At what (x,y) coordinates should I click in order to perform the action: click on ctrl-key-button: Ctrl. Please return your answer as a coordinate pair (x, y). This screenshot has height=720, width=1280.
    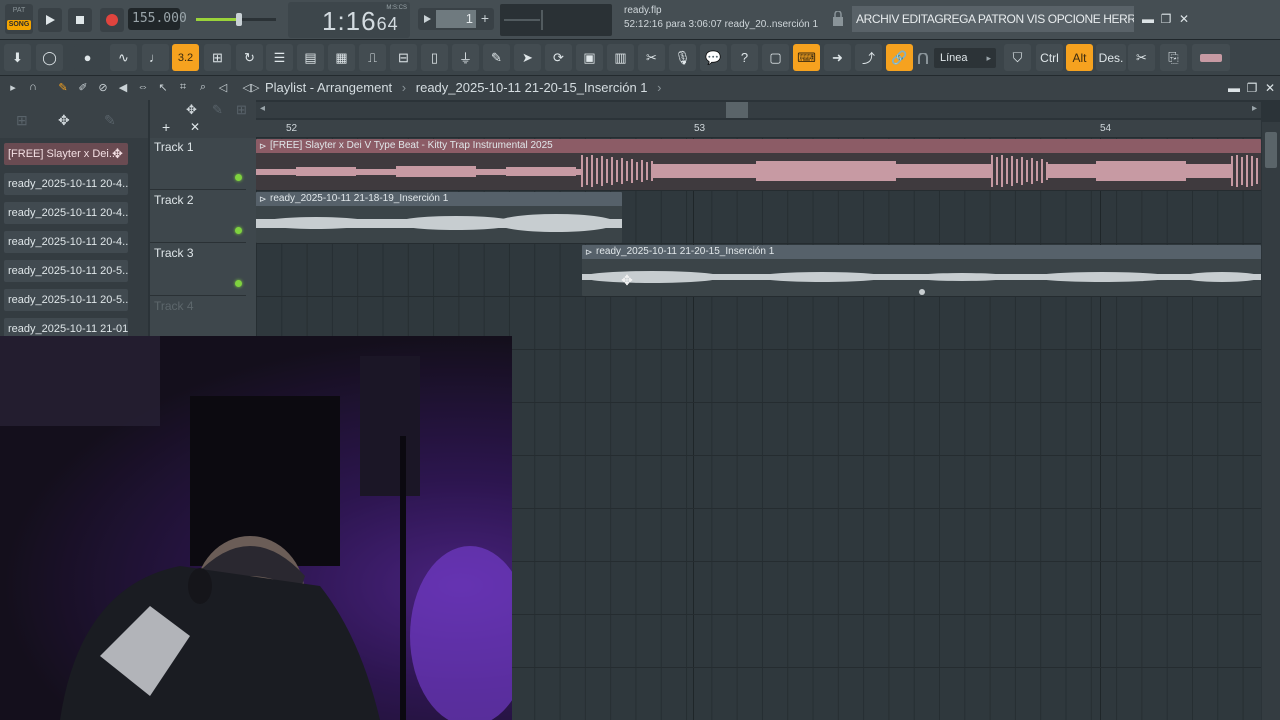
    Looking at the image, I should click on (1049, 57).